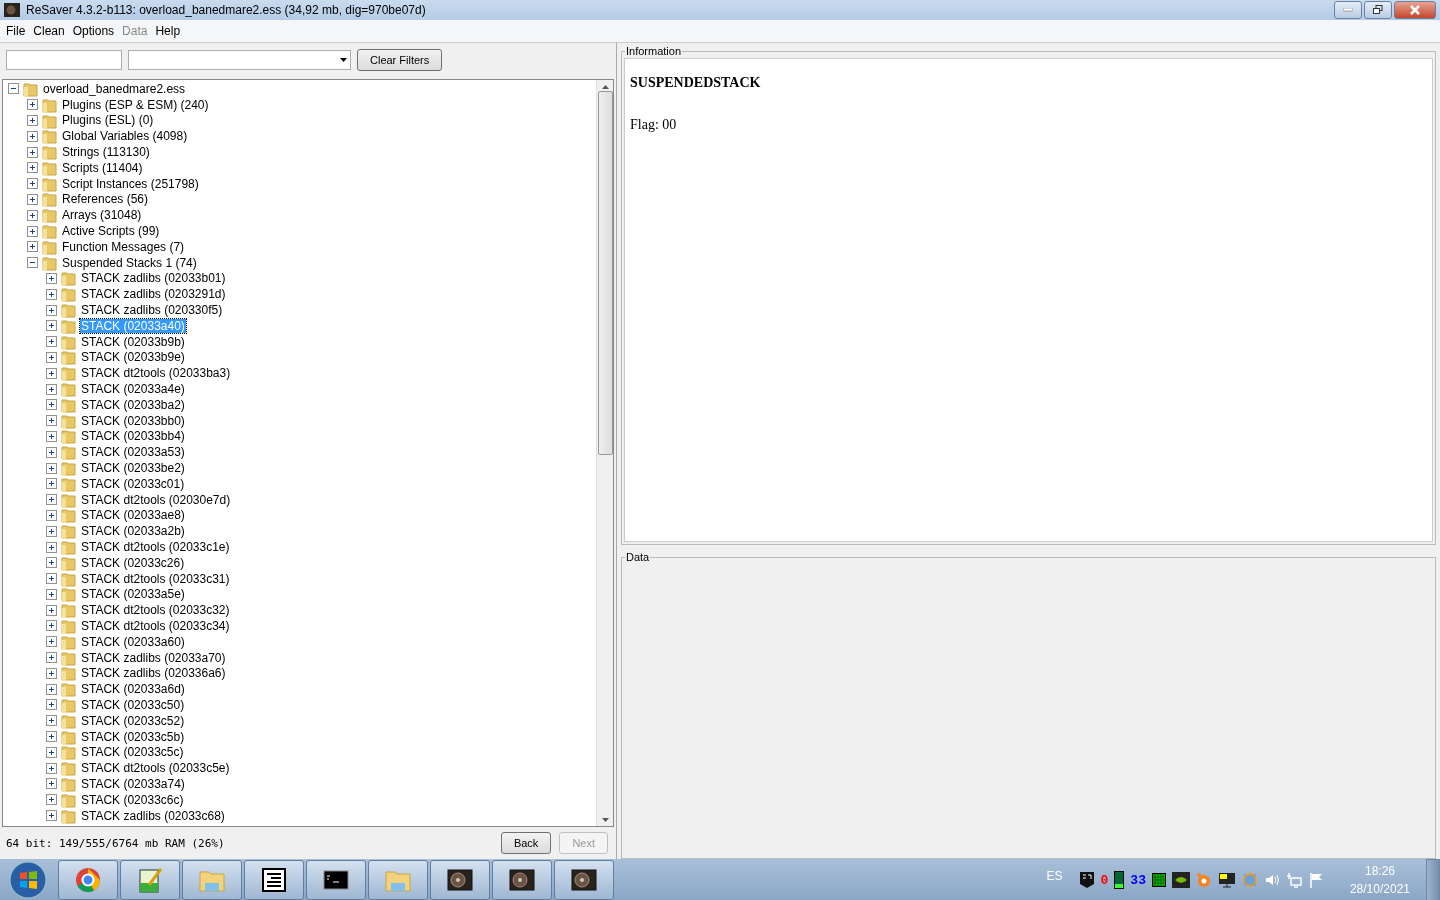  What do you see at coordinates (133, 704) in the screenshot?
I see `tree-item: STACK (02033c50)` at bounding box center [133, 704].